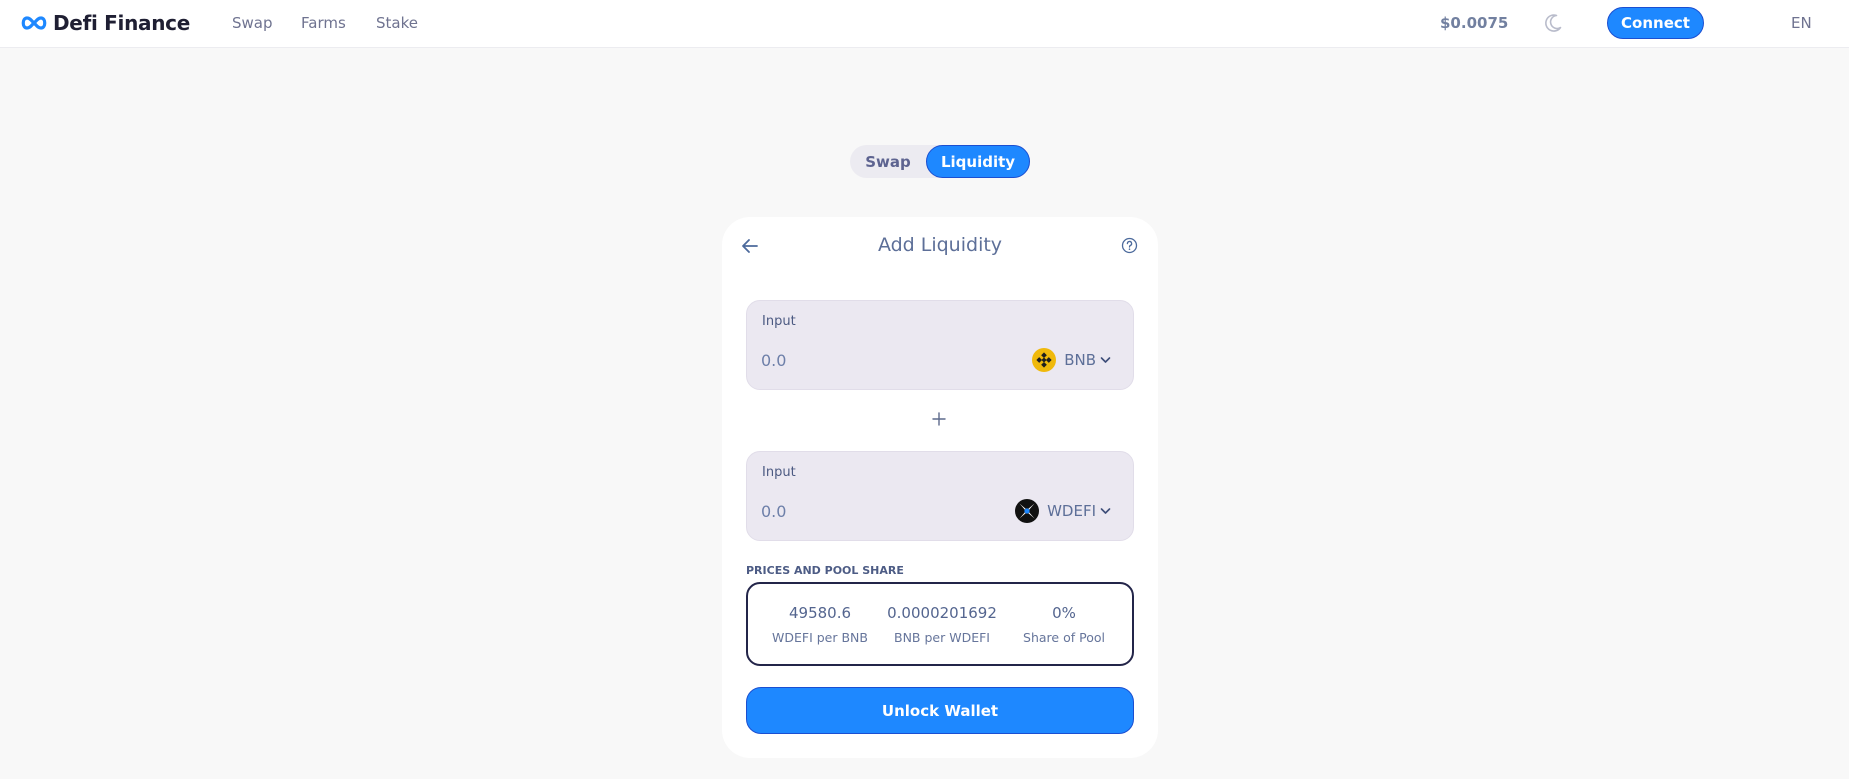  I want to click on token-input-panel-a: Input BNB, so click(940, 345).